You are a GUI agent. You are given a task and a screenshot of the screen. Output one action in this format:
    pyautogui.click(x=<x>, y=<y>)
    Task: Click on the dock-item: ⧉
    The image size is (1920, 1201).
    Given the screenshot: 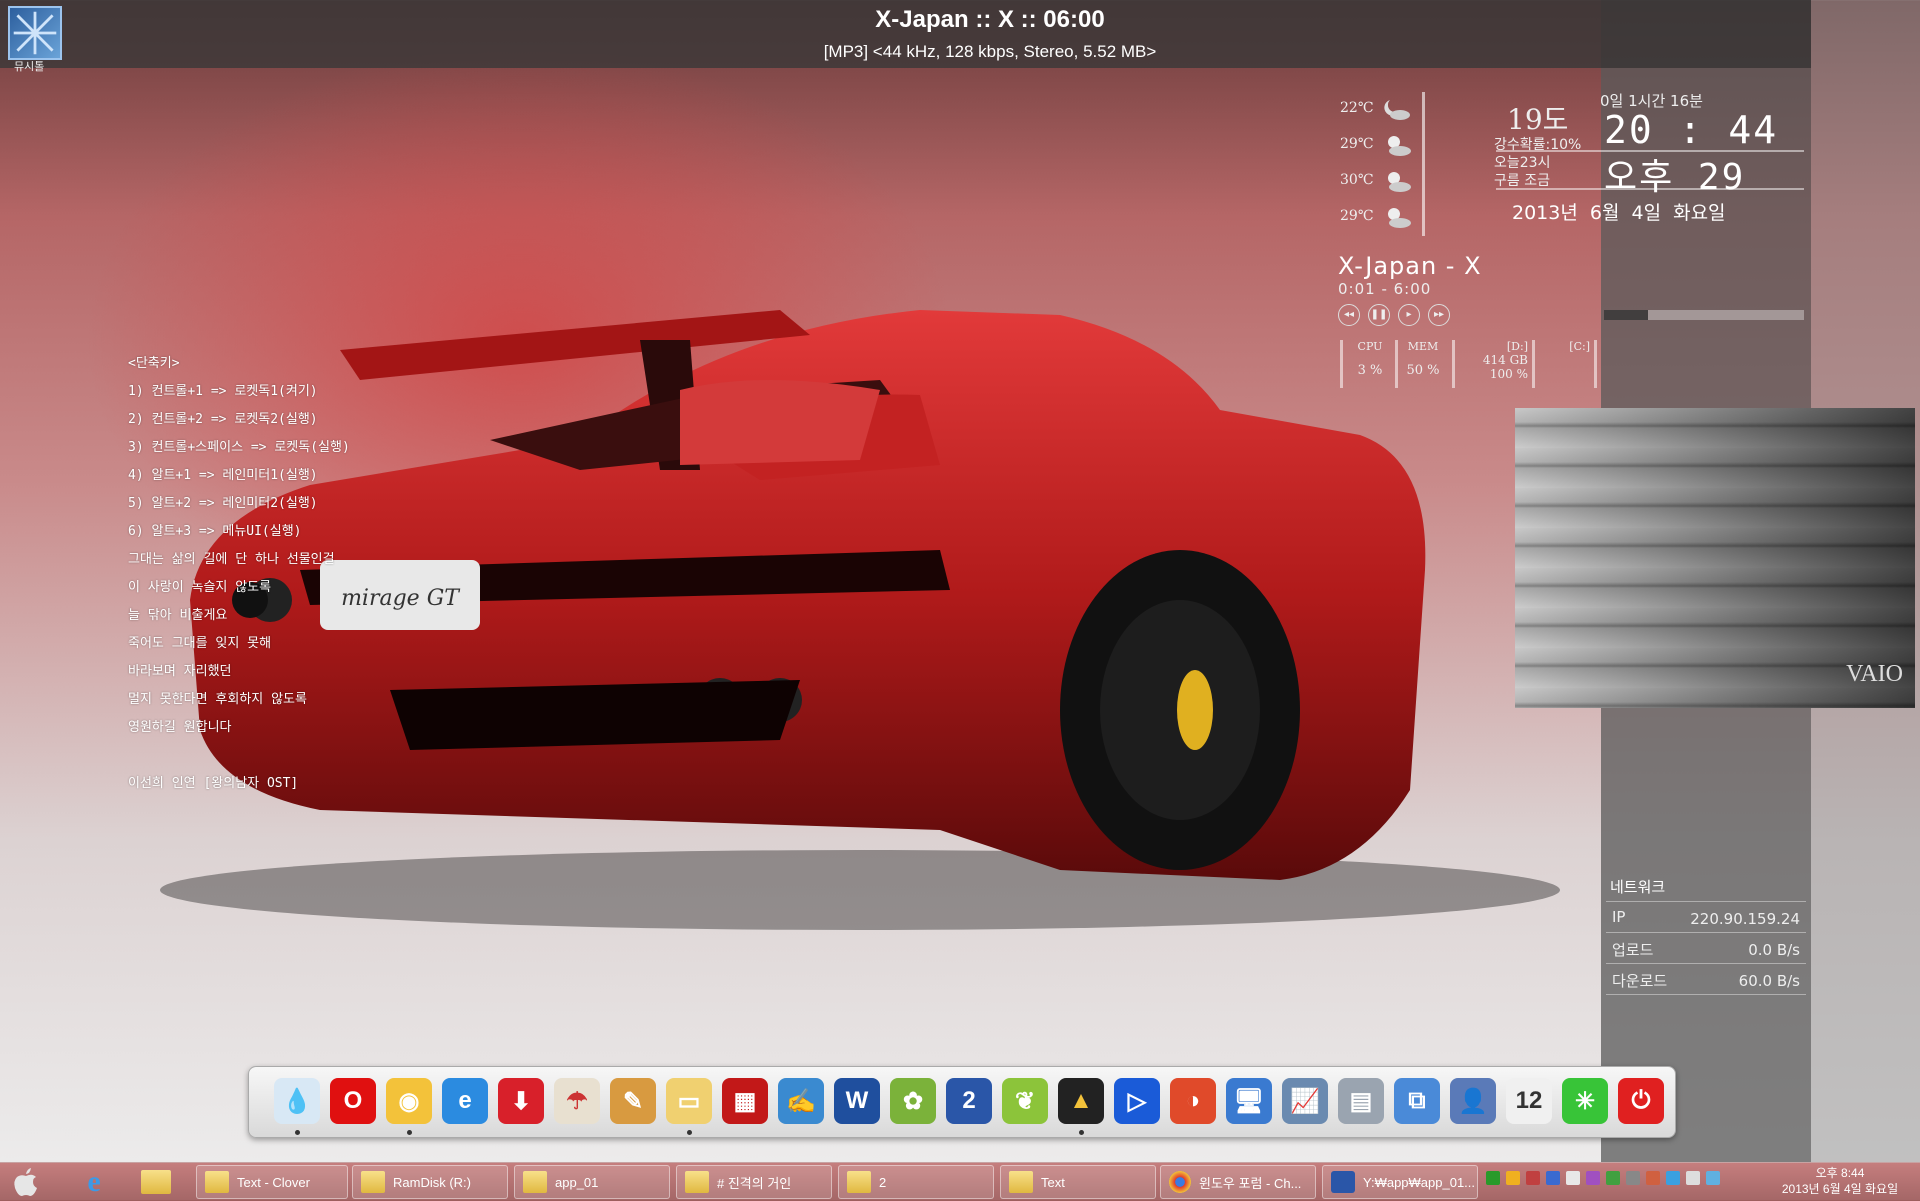 What is the action you would take?
    pyautogui.click(x=1417, y=1101)
    